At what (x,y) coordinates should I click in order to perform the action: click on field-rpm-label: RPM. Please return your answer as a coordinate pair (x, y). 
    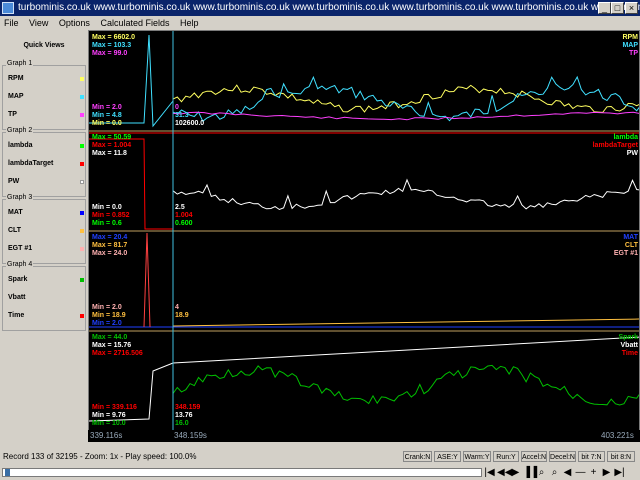
    Looking at the image, I should click on (16, 78).